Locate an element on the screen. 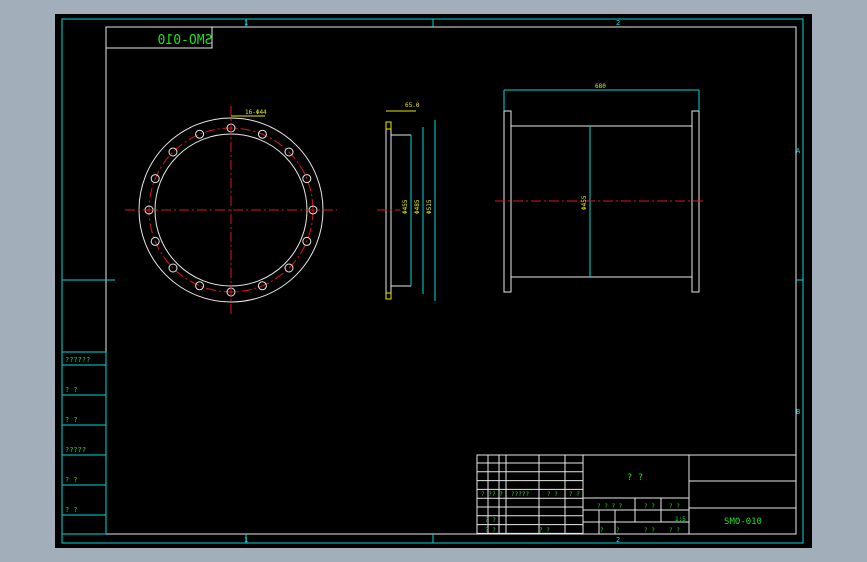 The width and height of the screenshot is (867, 562). zone-label: B is located at coordinates (798, 412).